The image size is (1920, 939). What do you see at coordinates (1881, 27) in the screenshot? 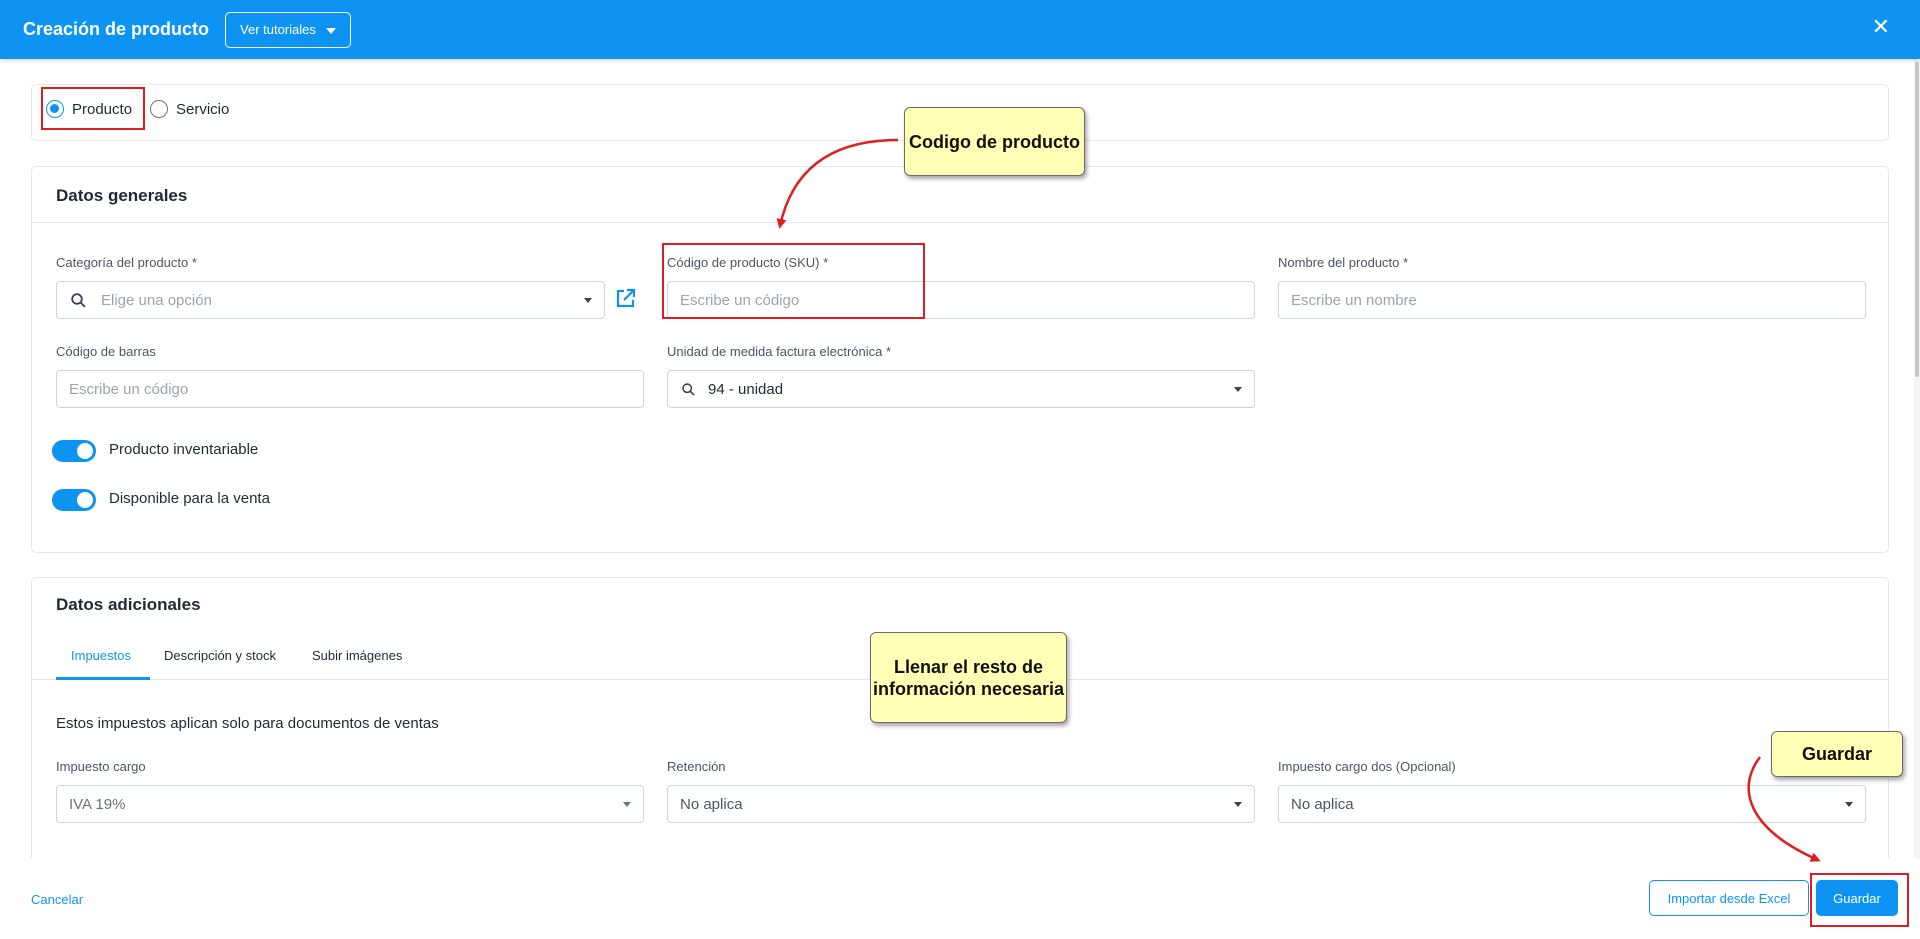
I see `close-icon: ✕` at bounding box center [1881, 27].